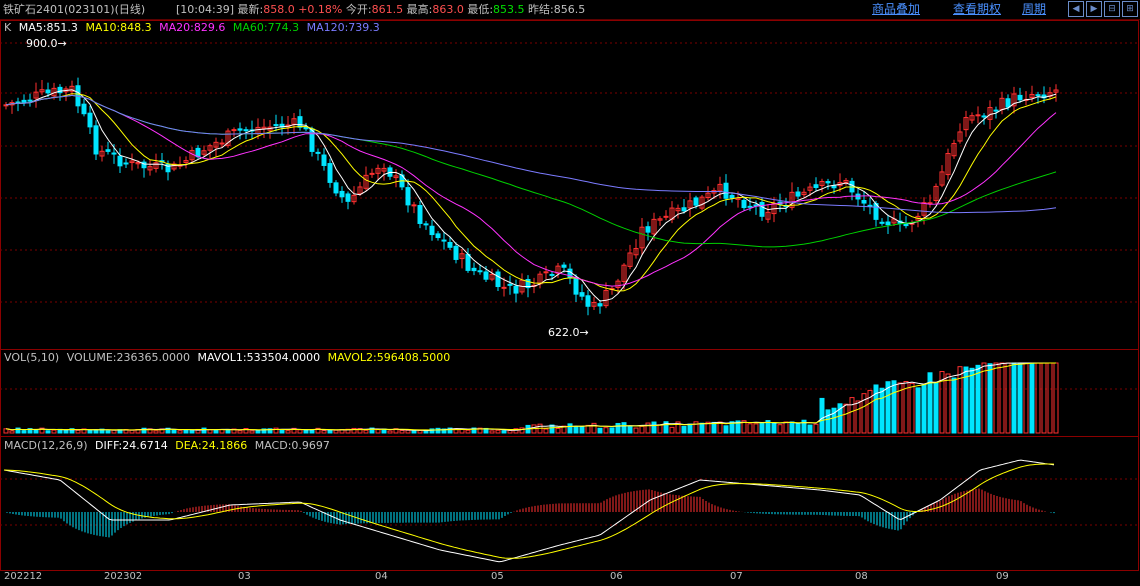  What do you see at coordinates (497, 576) in the screenshot?
I see `x-axis-label: 05` at bounding box center [497, 576].